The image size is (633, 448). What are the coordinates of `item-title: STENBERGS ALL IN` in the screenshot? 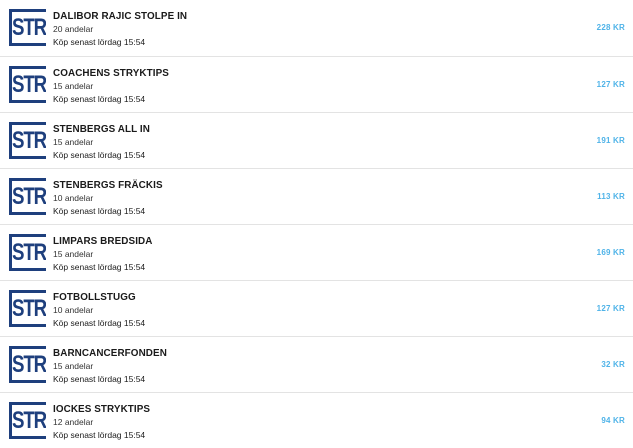 It's located at (101, 129).